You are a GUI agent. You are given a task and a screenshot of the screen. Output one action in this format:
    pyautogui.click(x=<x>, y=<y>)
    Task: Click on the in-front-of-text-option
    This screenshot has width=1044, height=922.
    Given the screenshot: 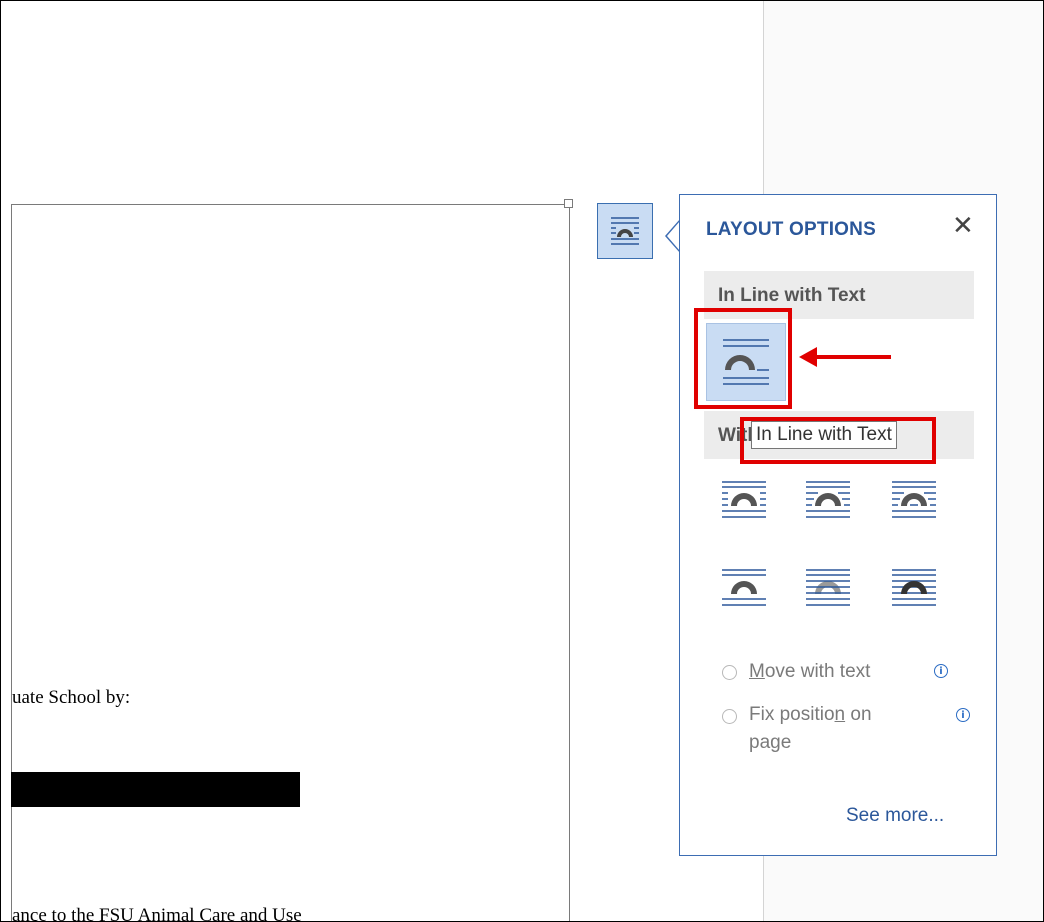 What is the action you would take?
    pyautogui.click(x=914, y=588)
    